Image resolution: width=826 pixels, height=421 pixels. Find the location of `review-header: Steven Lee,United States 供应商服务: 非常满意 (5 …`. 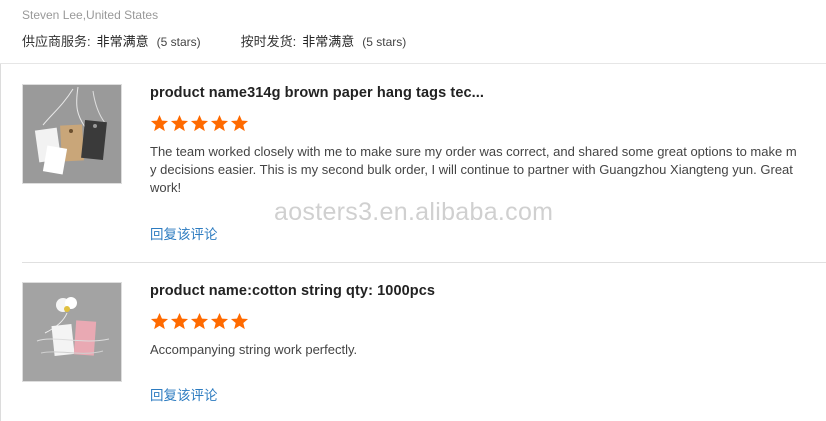

review-header: Steven Lee,United States 供应商服务: 非常满意 (5 … is located at coordinates (422, 32).